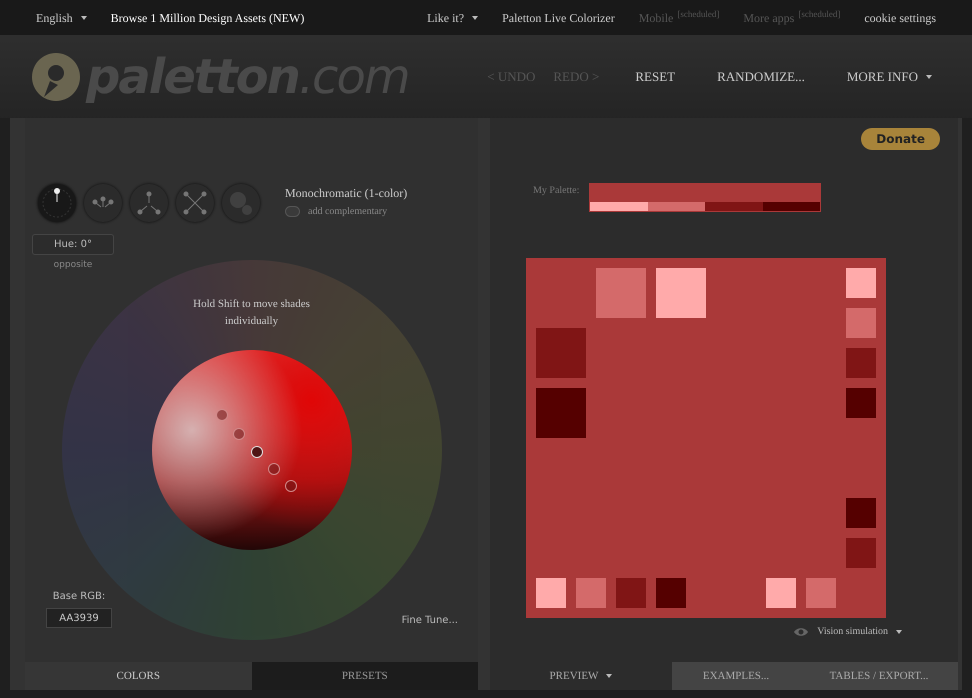 The height and width of the screenshot is (698, 972). What do you see at coordinates (79, 597) in the screenshot?
I see `base-rgb-label: Base RGB:` at bounding box center [79, 597].